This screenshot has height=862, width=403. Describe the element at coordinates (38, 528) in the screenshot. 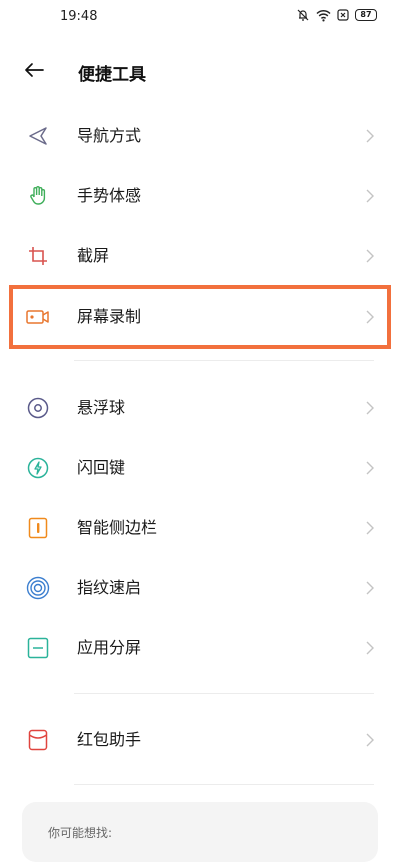

I see `sidebar-icon` at that location.